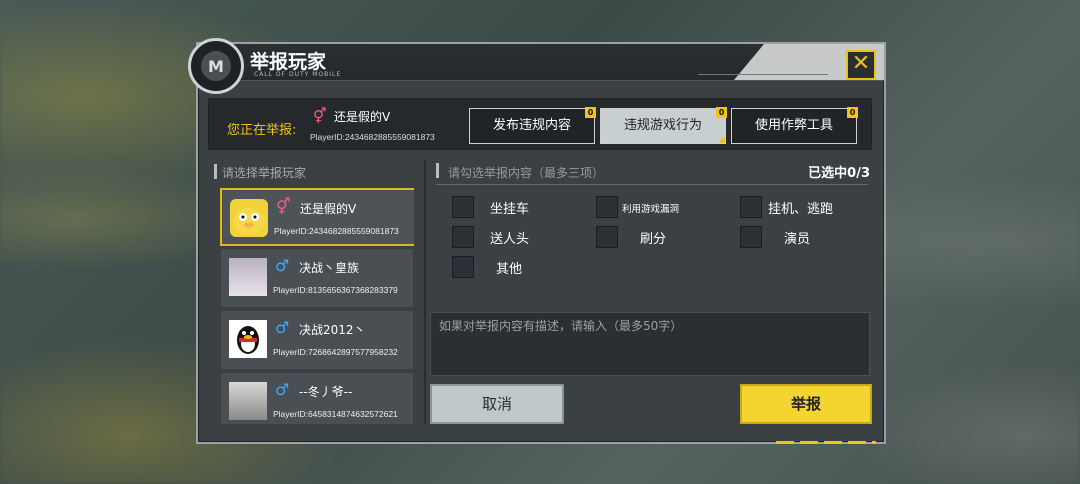 The width and height of the screenshot is (1080, 484). Describe the element at coordinates (561, 326) in the screenshot. I see `description-placeholder: 如果对举报内容有描述，请输入（最多50字）` at that location.